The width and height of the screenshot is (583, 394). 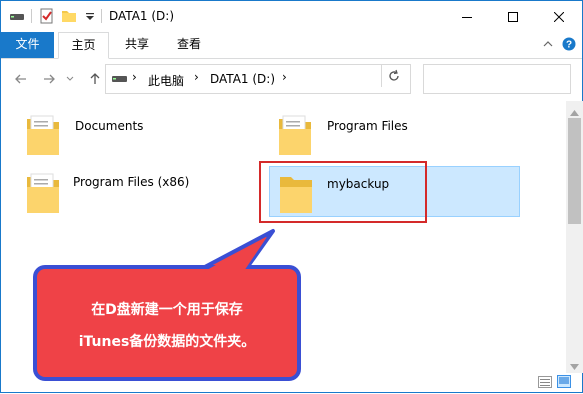 I want to click on tab-file: 文件, so click(x=27, y=45).